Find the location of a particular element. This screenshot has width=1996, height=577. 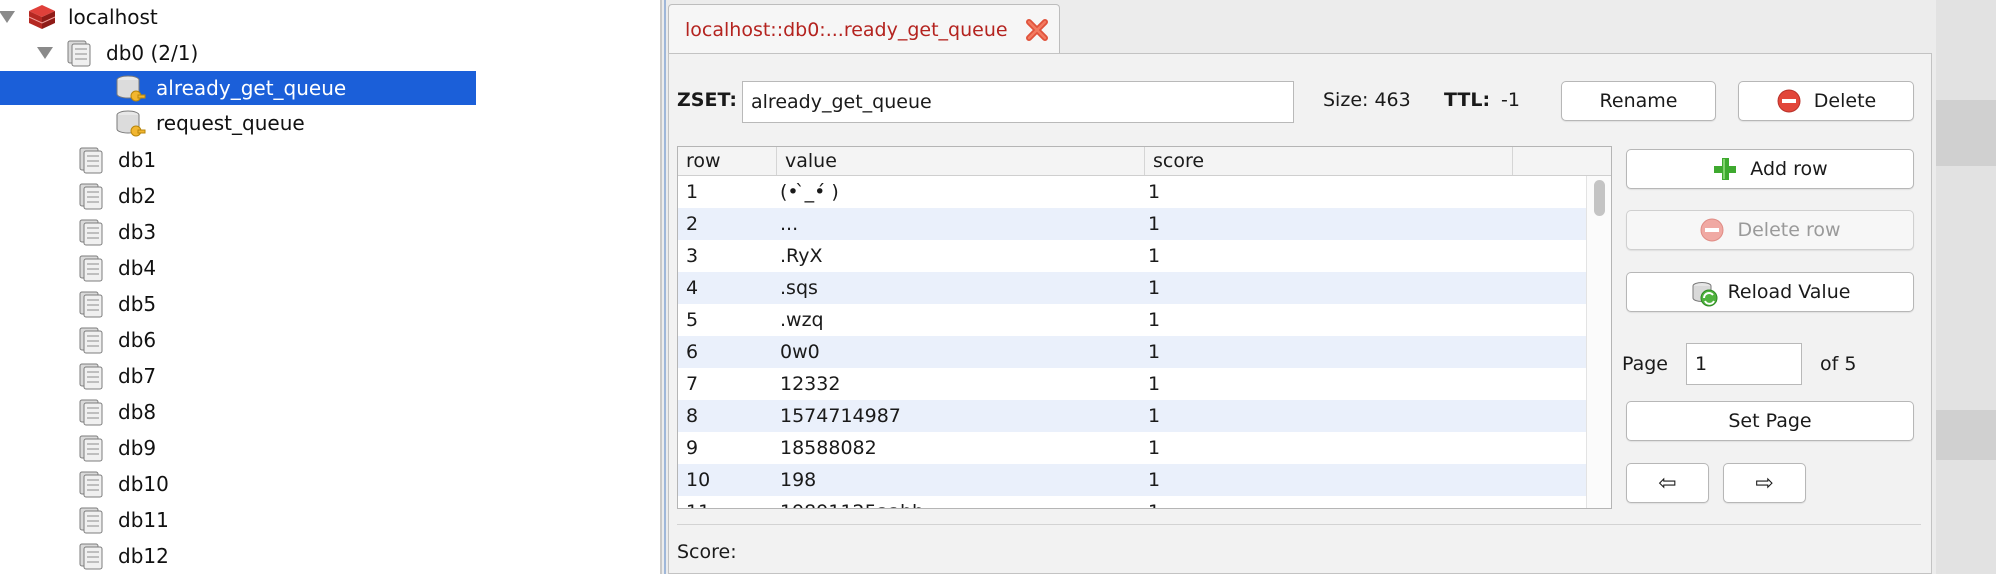

tree-node-db4: db4 is located at coordinates (116, 268).